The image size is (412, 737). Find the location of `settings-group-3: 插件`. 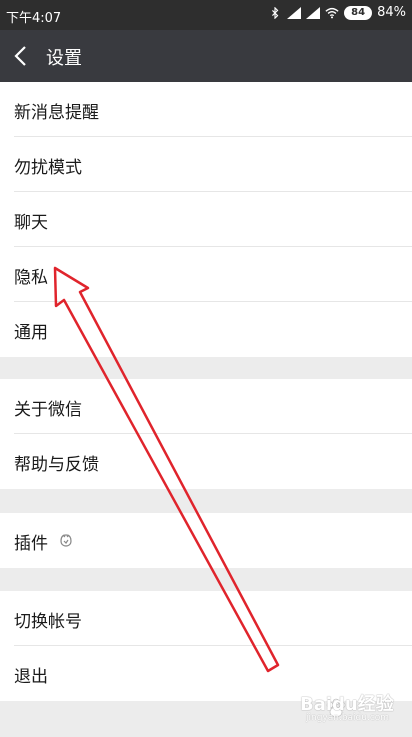

settings-group-3: 插件 is located at coordinates (206, 540).